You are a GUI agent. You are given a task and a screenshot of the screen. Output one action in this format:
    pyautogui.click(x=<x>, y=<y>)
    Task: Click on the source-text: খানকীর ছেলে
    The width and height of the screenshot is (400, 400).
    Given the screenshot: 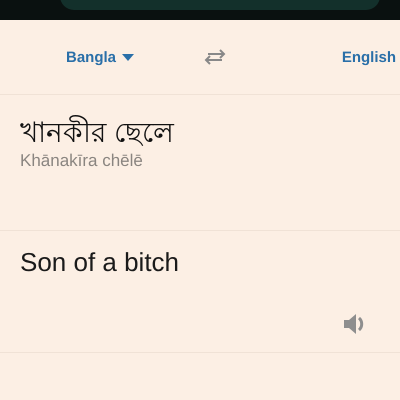 What is the action you would take?
    pyautogui.click(x=200, y=133)
    